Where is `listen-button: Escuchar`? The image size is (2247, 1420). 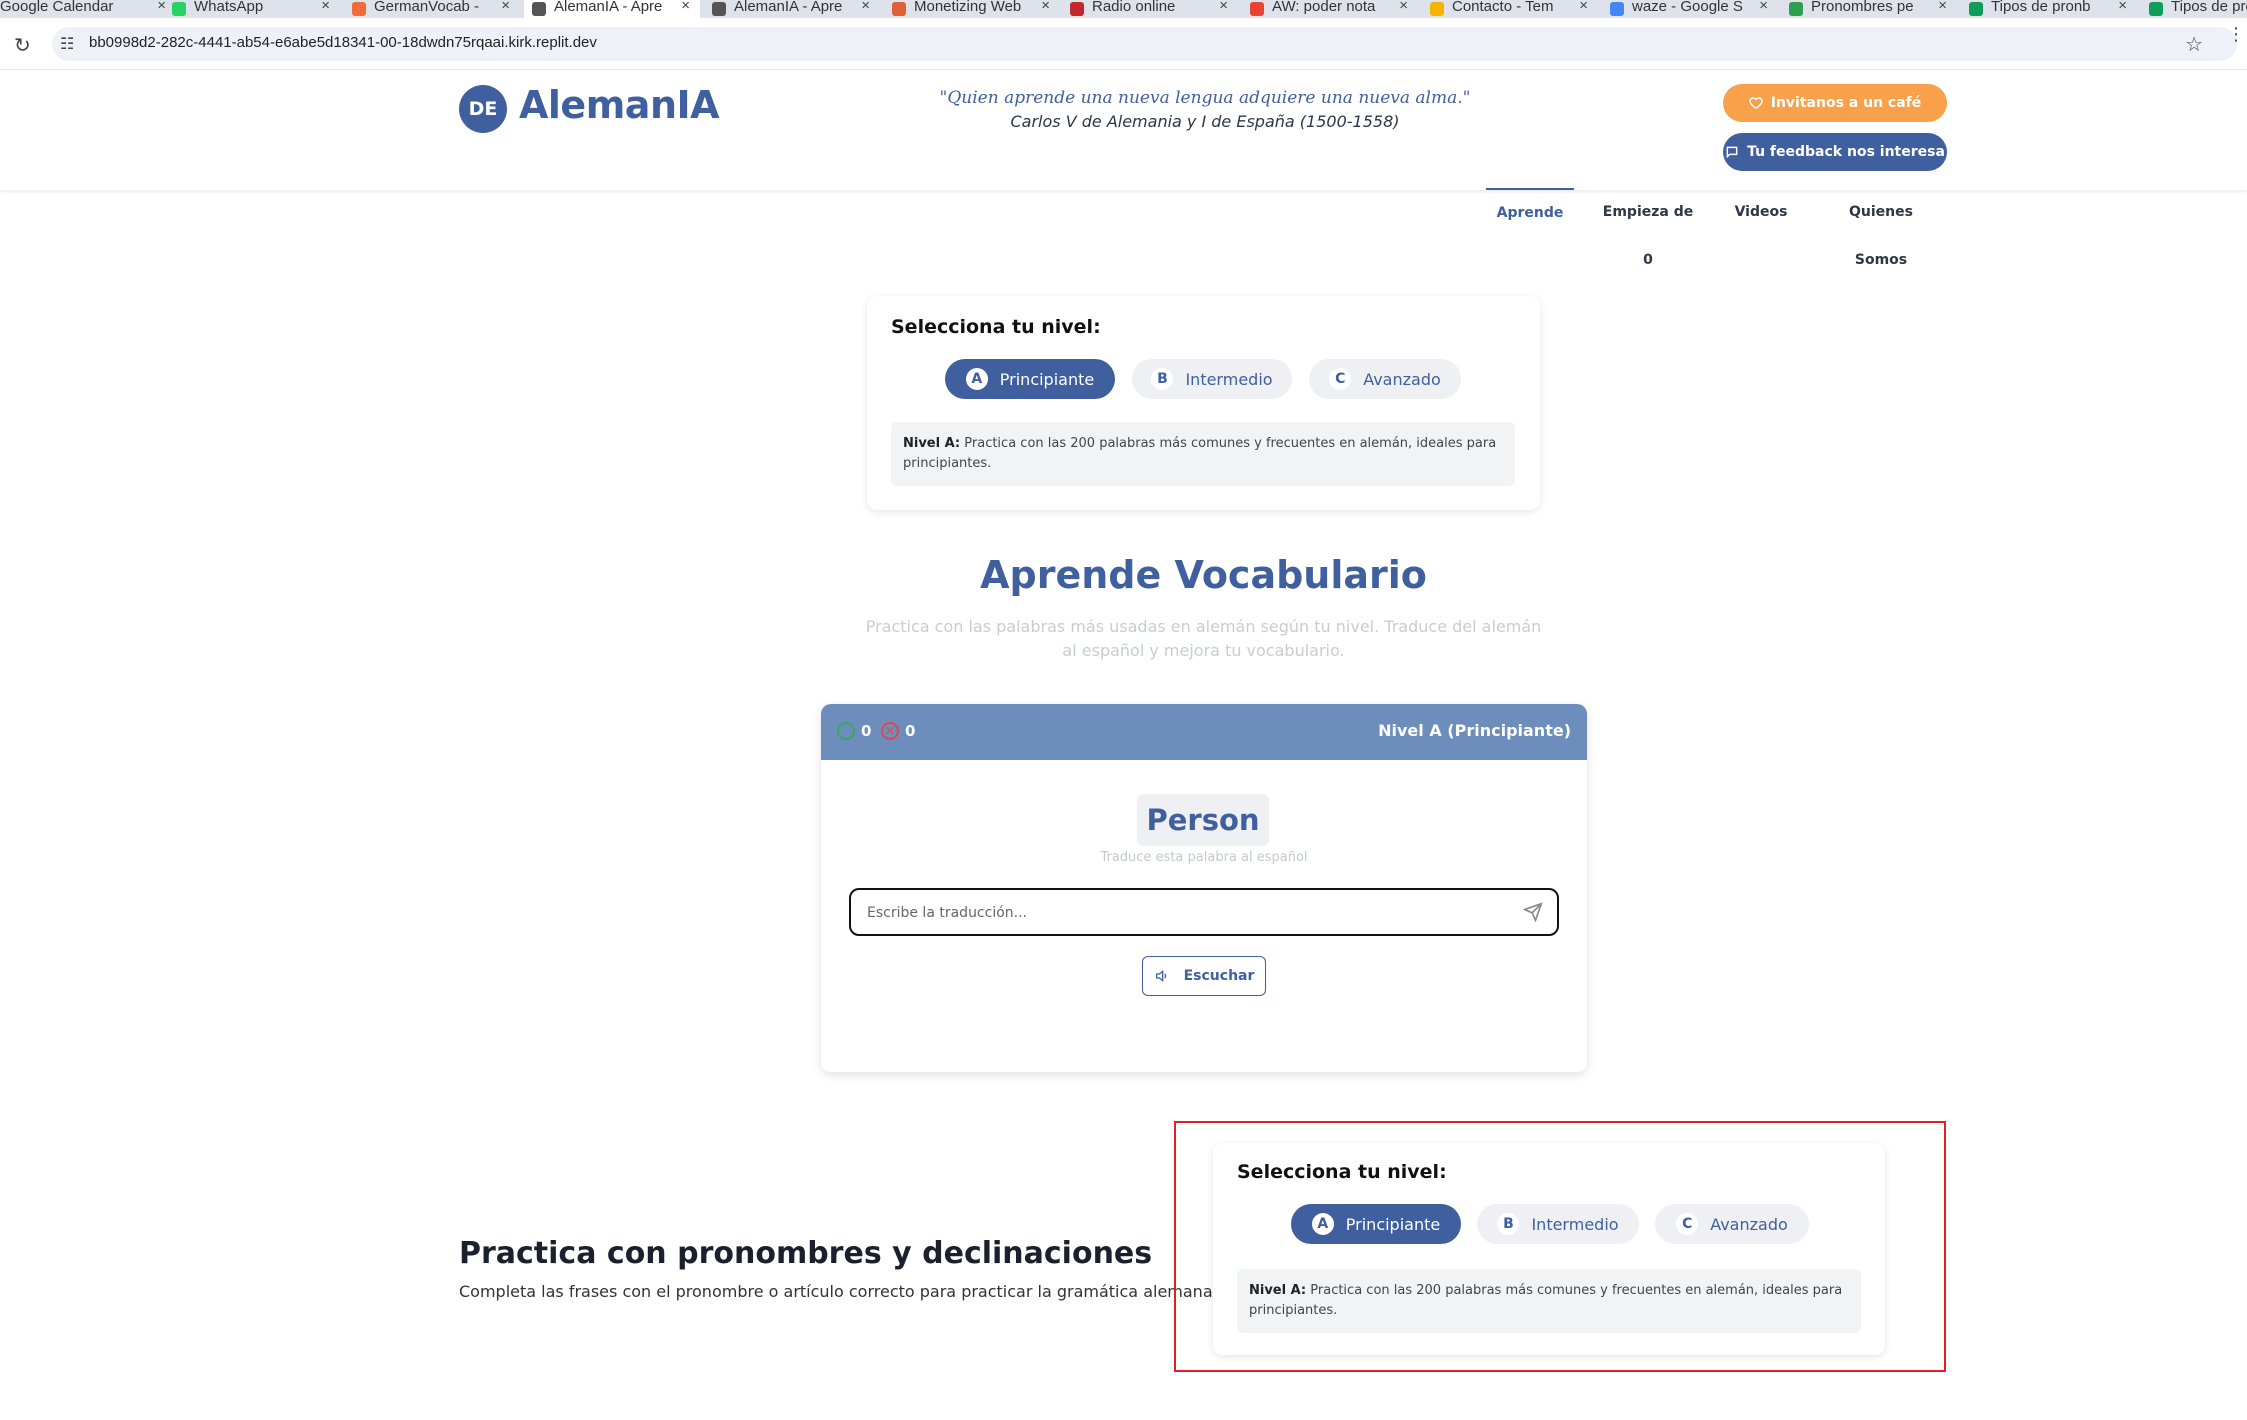 listen-button: Escuchar is located at coordinates (1204, 976).